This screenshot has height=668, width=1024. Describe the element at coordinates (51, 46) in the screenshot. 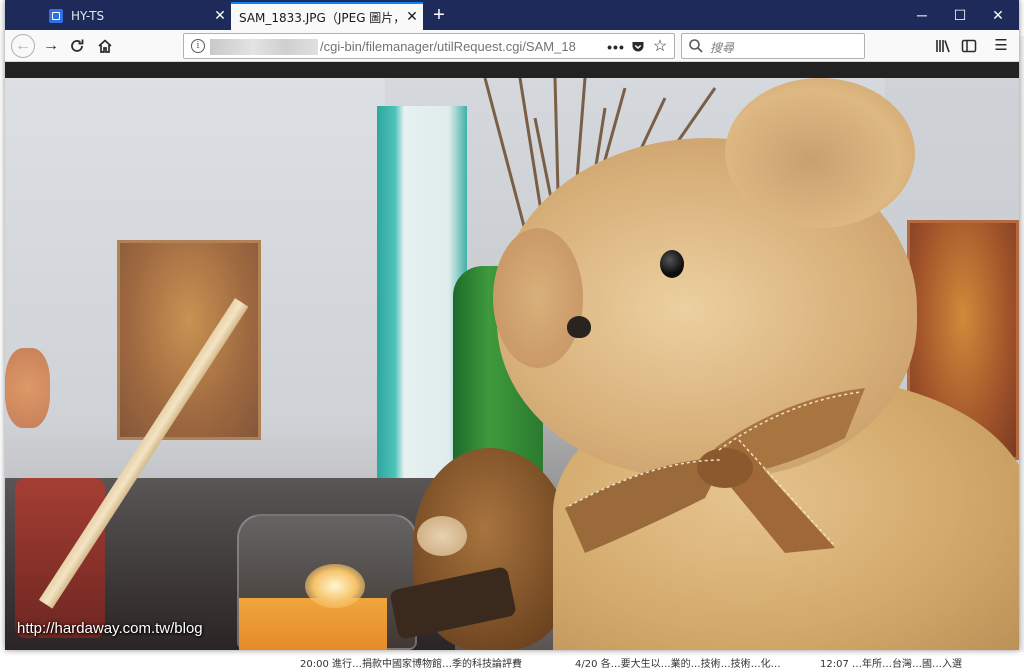

I see `forward-arrow-icon: →` at that location.